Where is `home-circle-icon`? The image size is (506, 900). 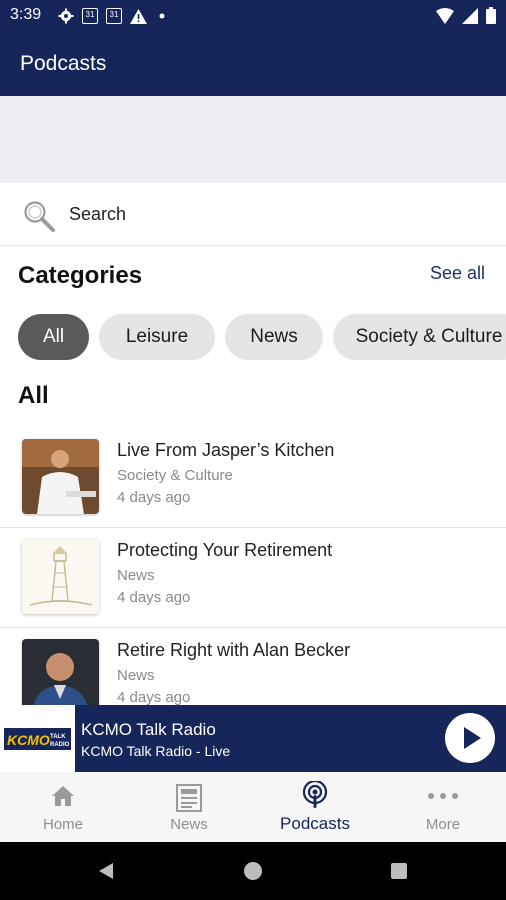 home-circle-icon is located at coordinates (253, 871).